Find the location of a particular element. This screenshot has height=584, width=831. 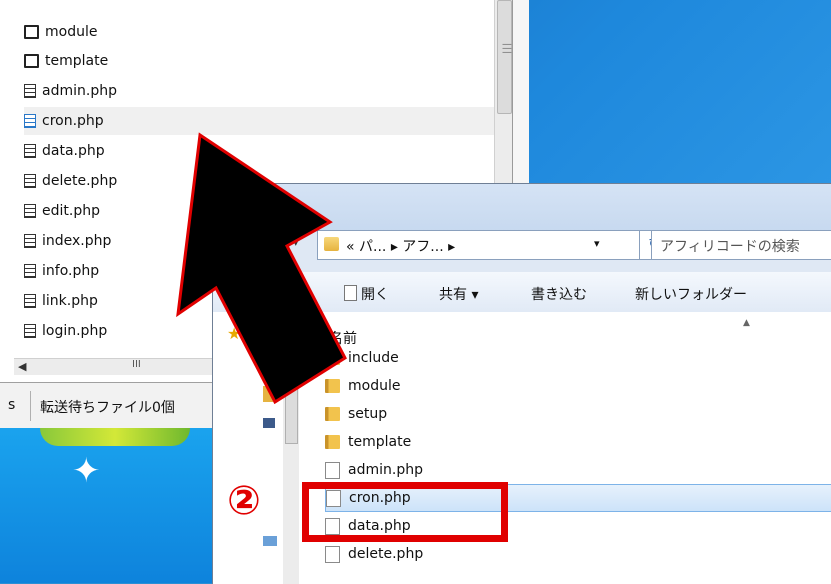

tree-item-label: link.php is located at coordinates (70, 301).